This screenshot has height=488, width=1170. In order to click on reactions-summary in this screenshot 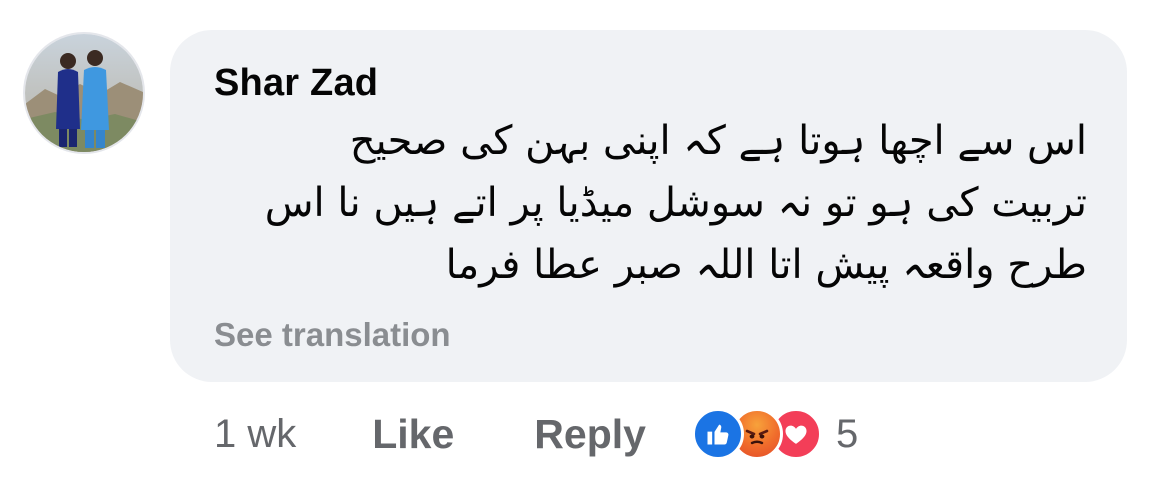, I will do `click(756, 434)`.